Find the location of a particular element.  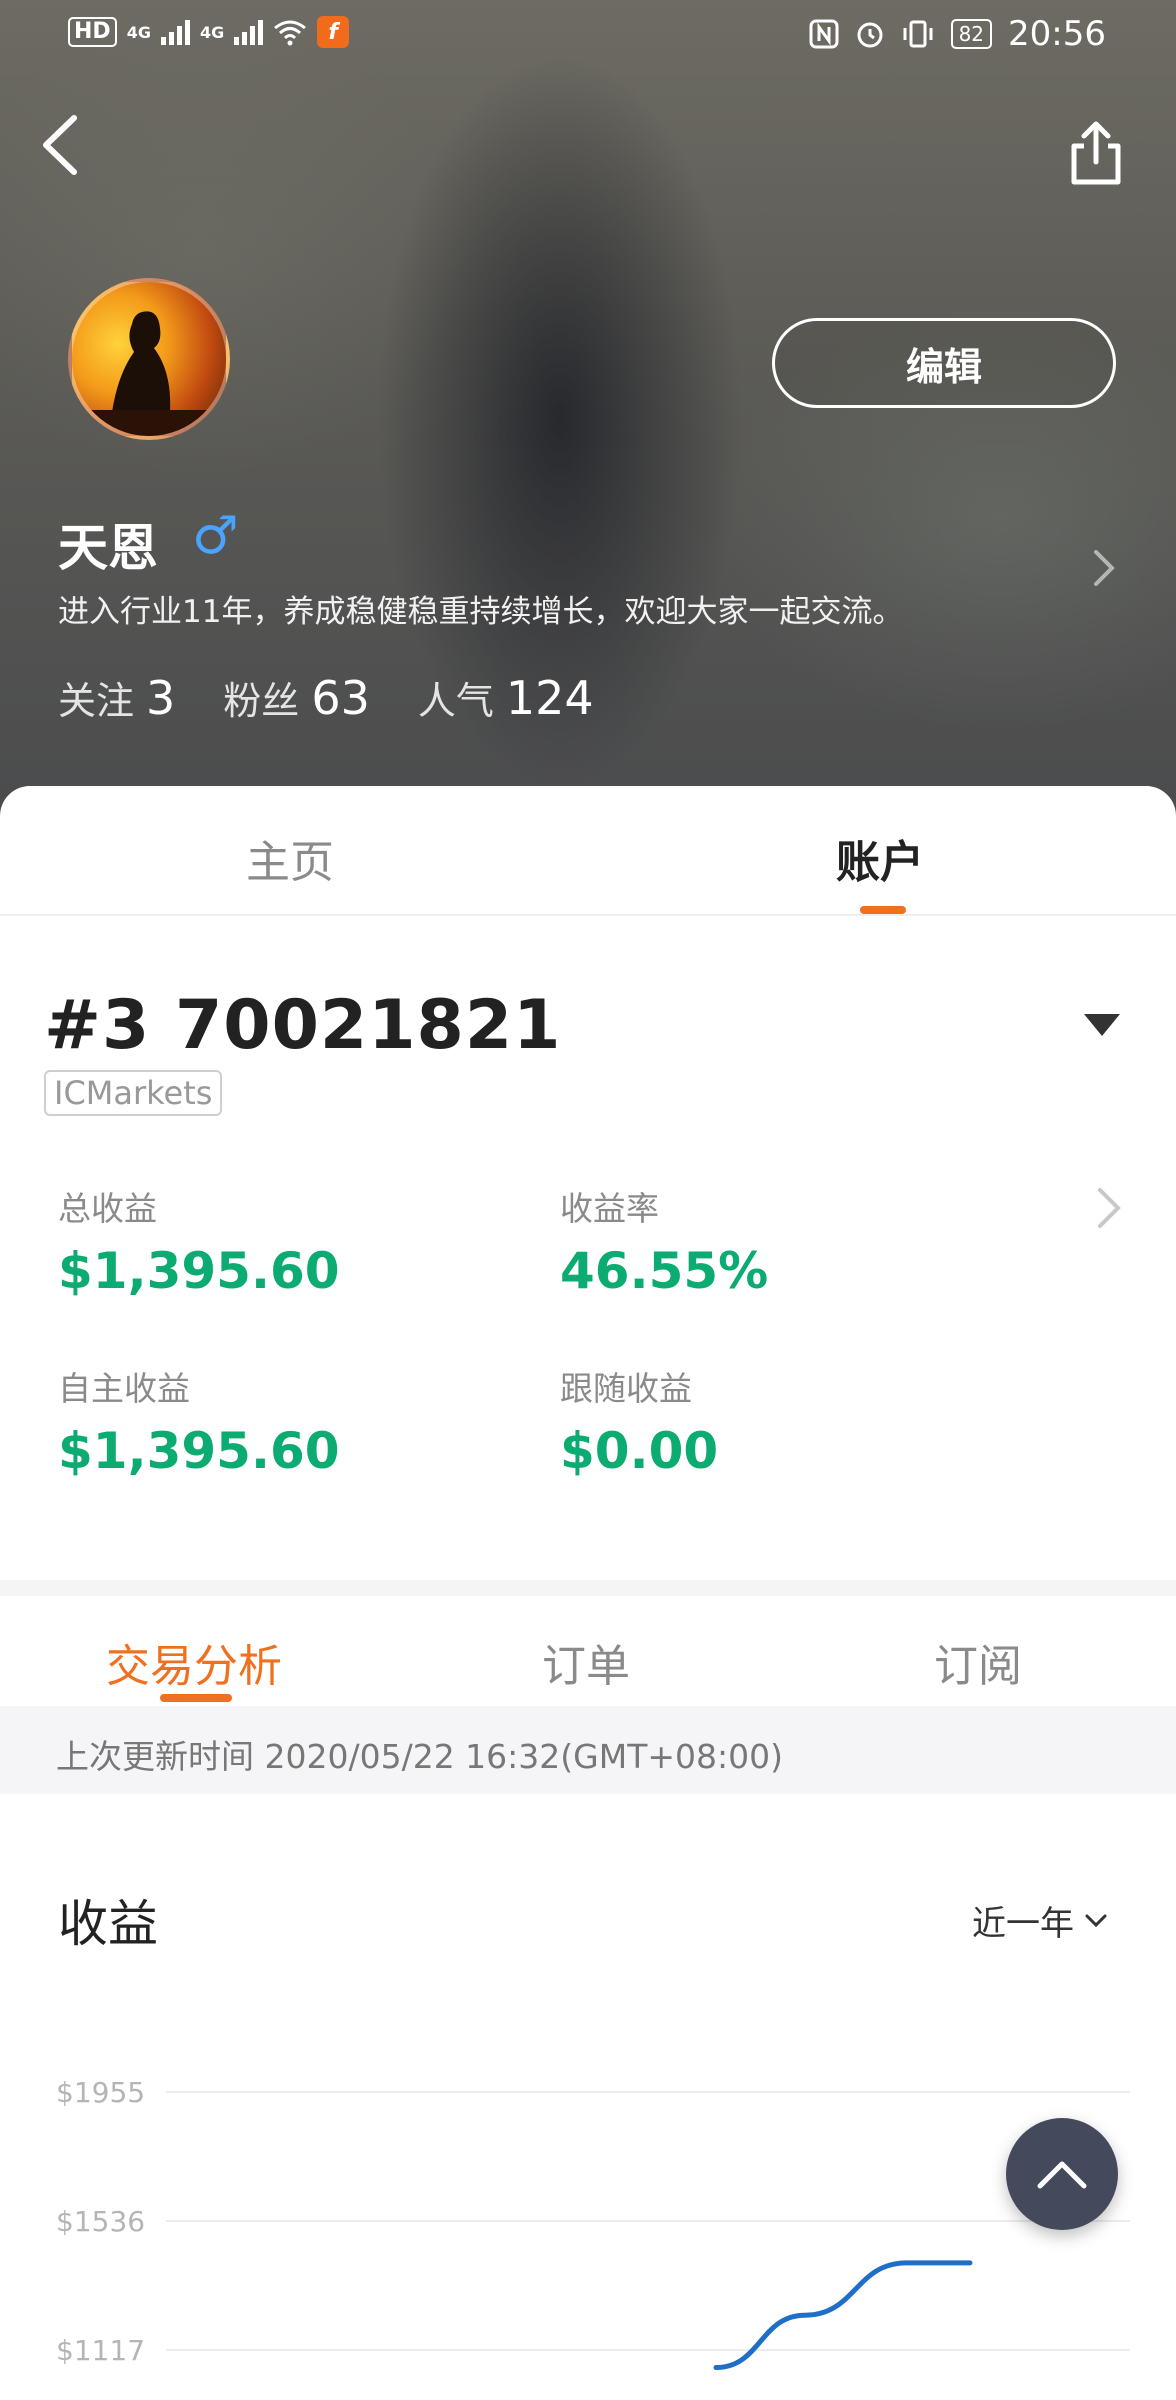

username: 天恩 is located at coordinates (108, 548).